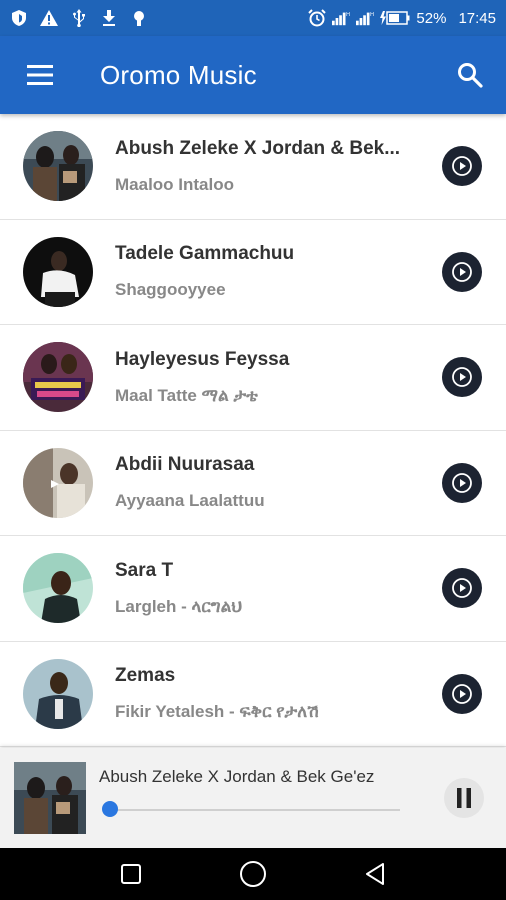  I want to click on recents-button, so click(131, 874).